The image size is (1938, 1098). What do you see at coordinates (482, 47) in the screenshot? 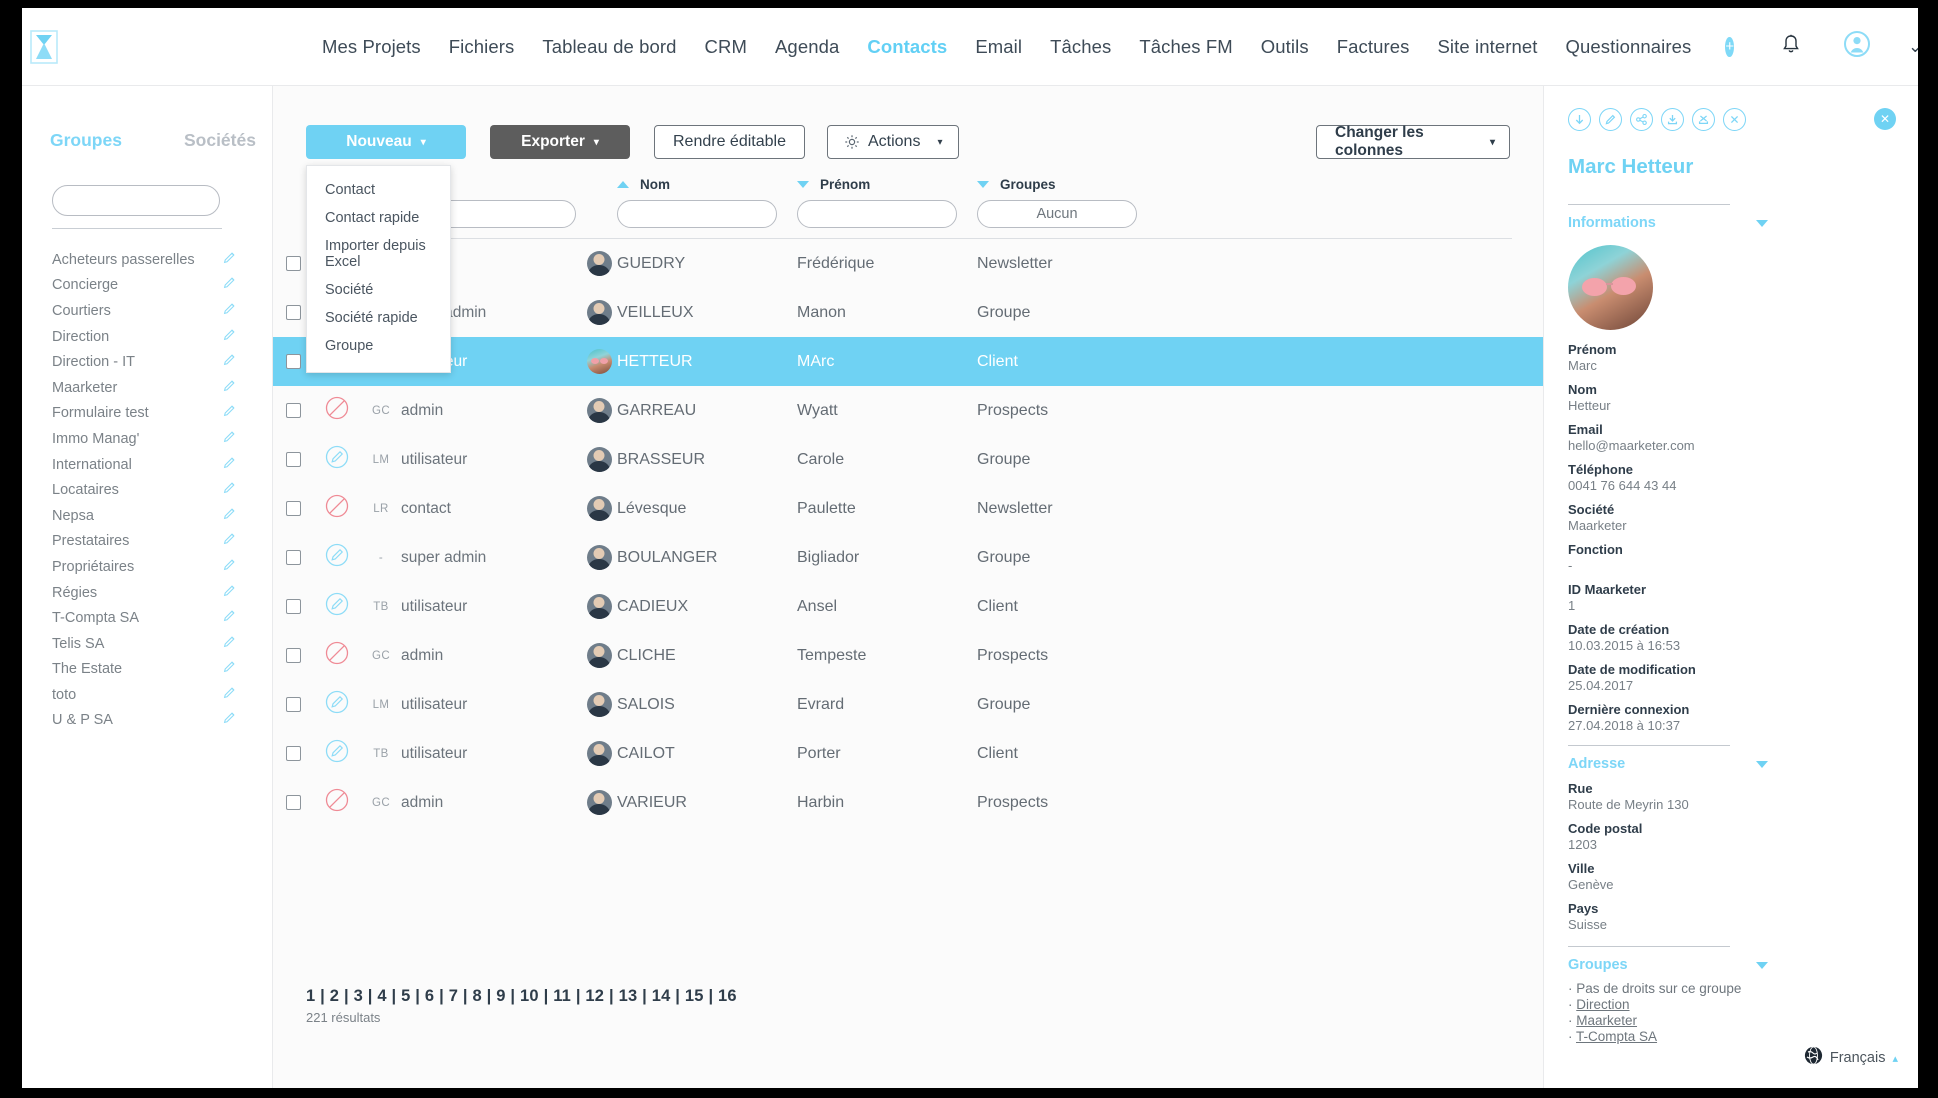
I see `nav-item-fichiers: Fichiers` at bounding box center [482, 47].